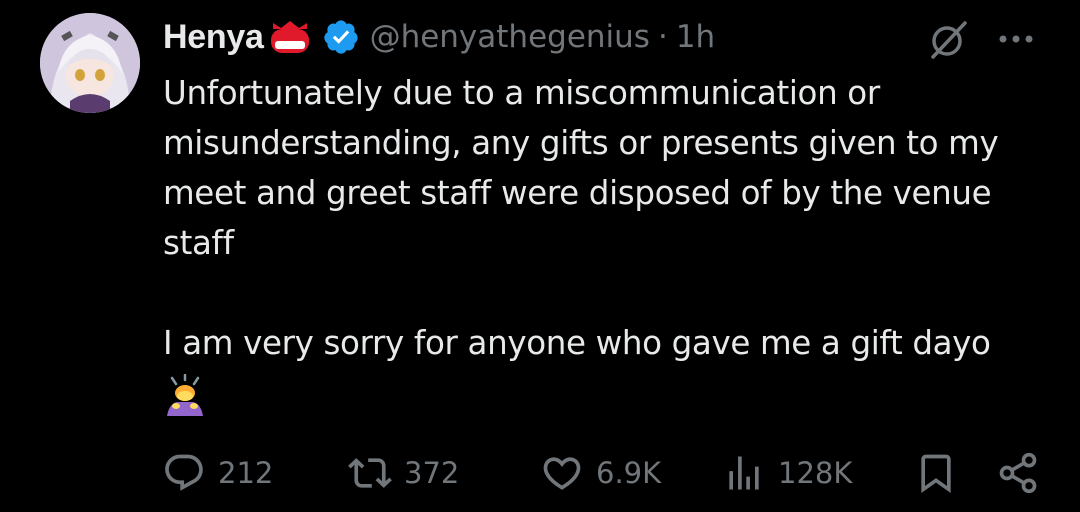  I want to click on analytics-icon, so click(744, 473).